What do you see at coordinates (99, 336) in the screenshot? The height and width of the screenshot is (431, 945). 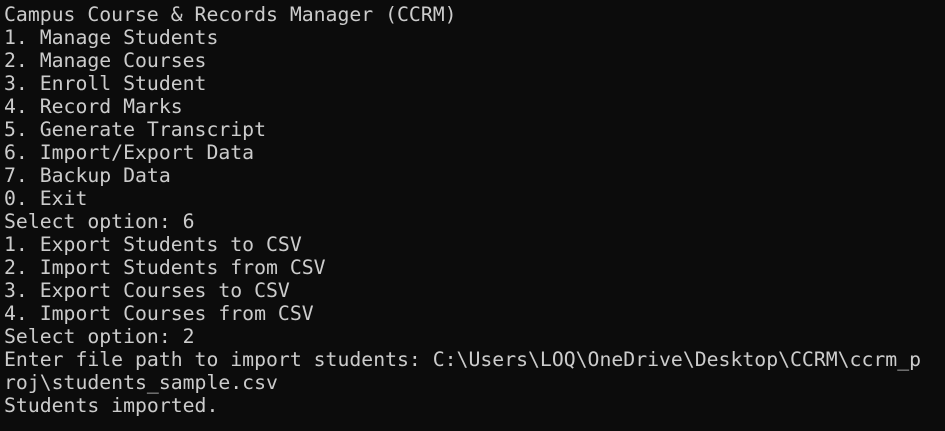 I see `select-option-prompt-2: Select option: 2` at bounding box center [99, 336].